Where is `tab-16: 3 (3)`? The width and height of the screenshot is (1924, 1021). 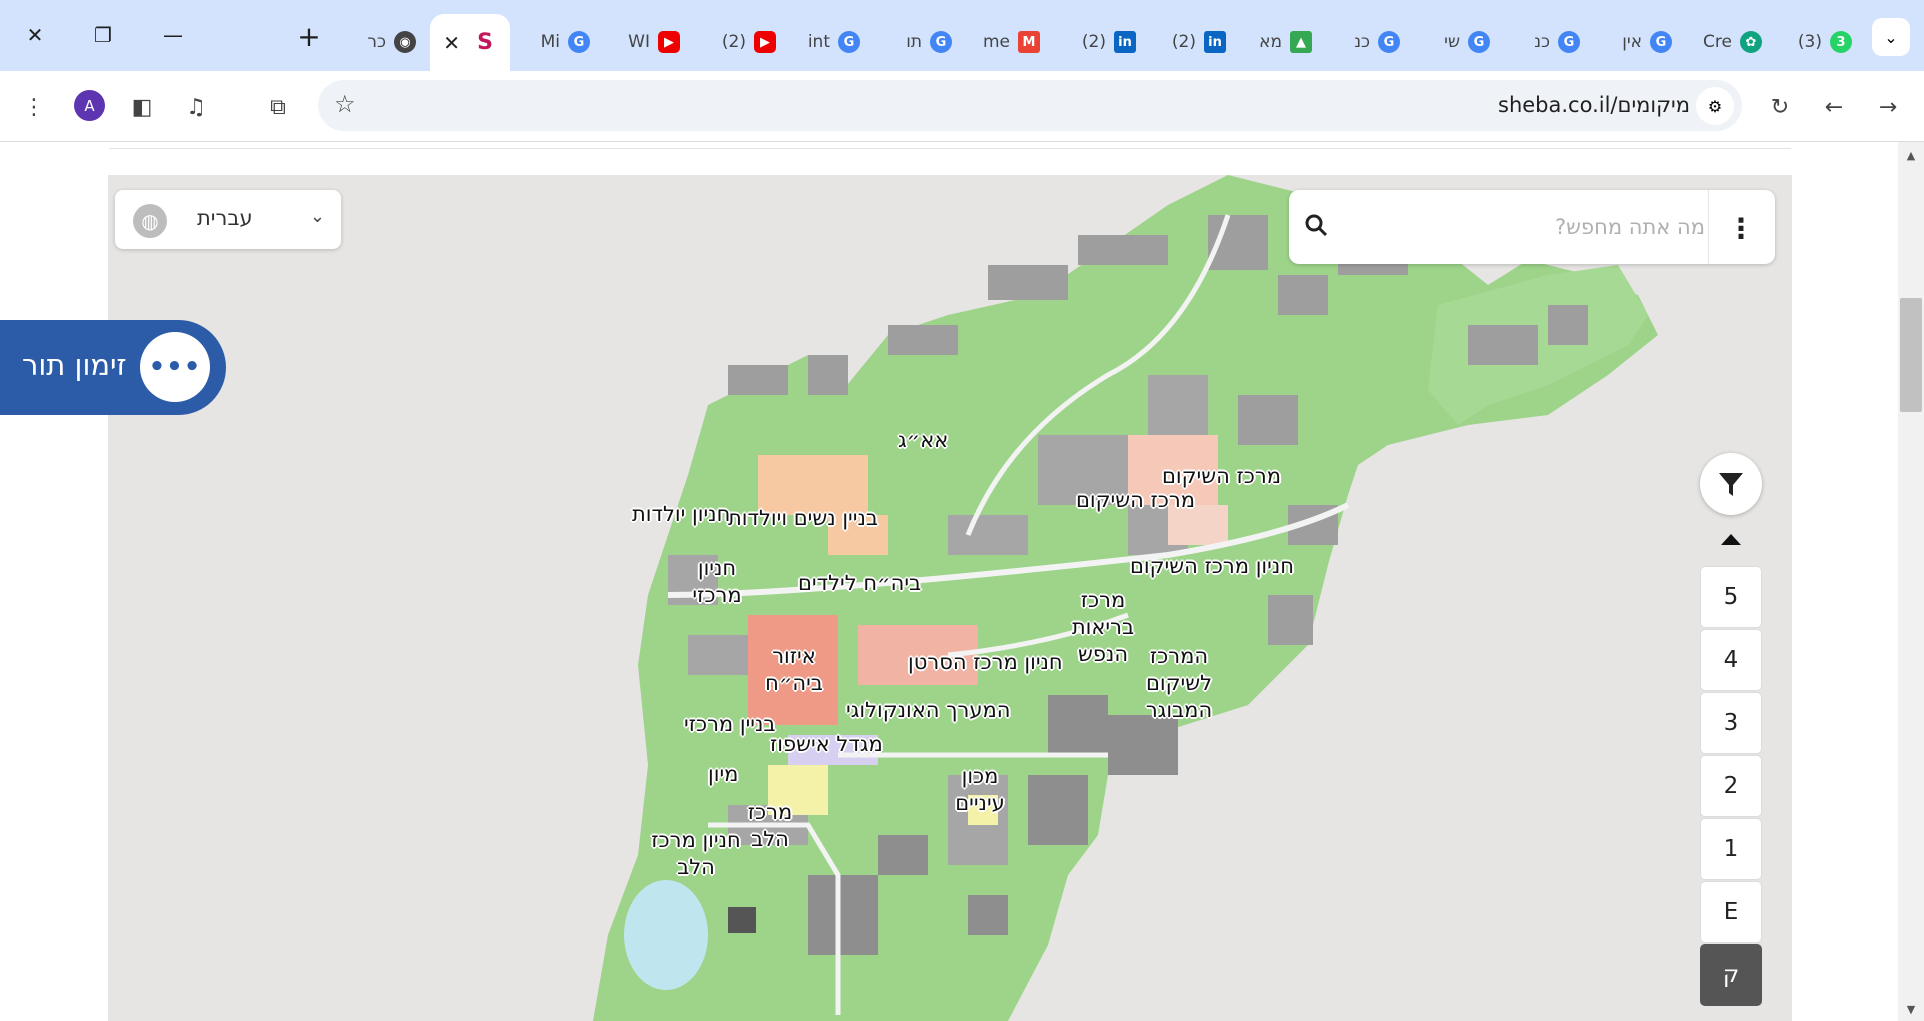 tab-16: 3 (3) is located at coordinates (1821, 42).